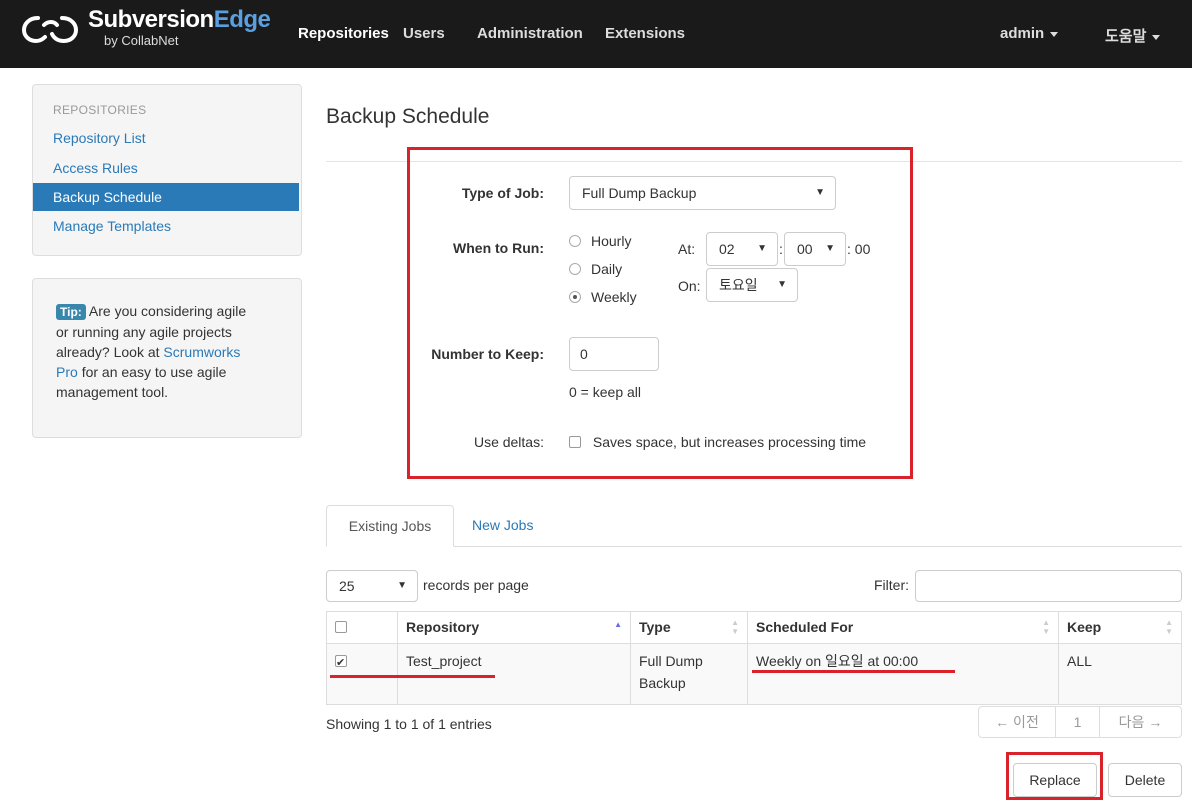 This screenshot has height=800, width=1192. I want to click on number-to-keep-input: 0, so click(614, 354).